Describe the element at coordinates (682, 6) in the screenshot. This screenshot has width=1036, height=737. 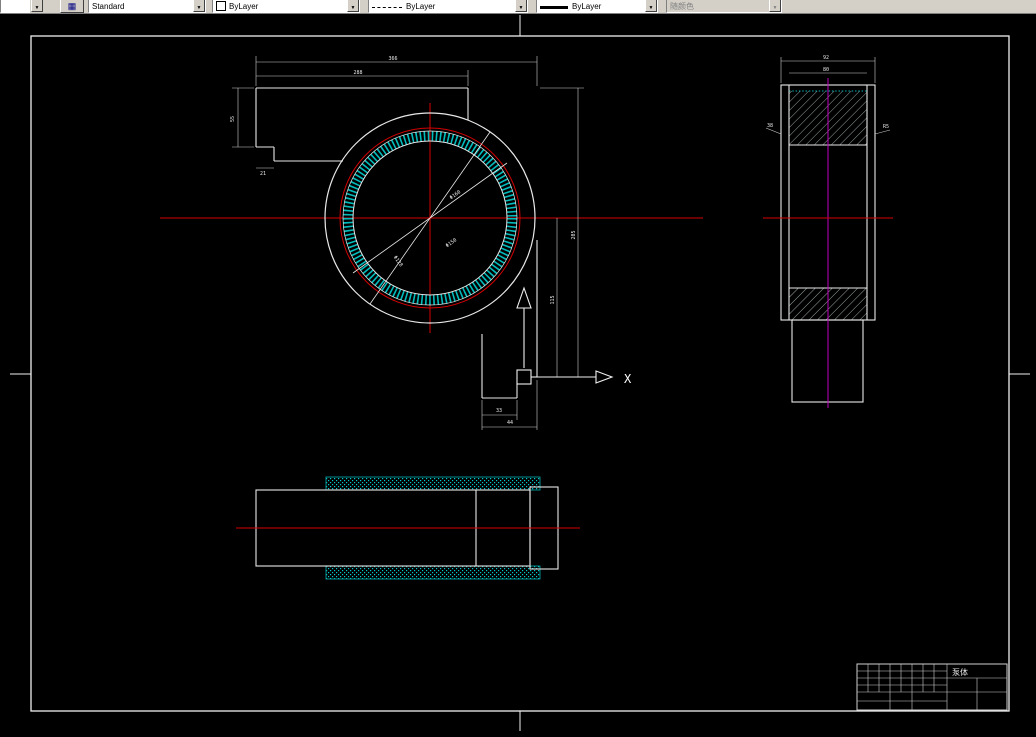
I see `plot-style-value: 随颜色` at that location.